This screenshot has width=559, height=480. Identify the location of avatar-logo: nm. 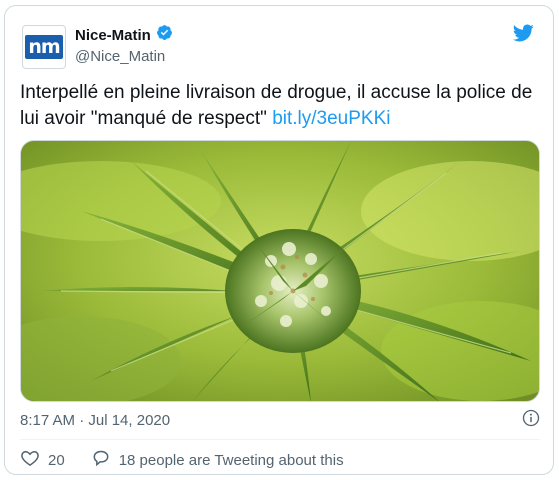
(44, 47).